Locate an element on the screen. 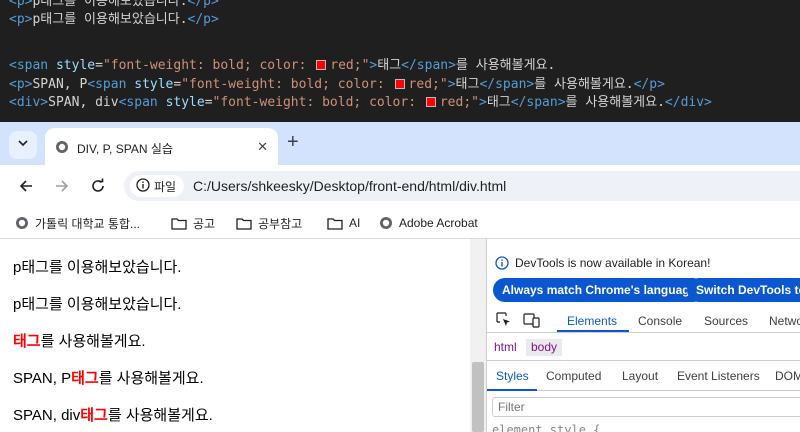 The width and height of the screenshot is (800, 432). back-button is located at coordinates (26, 186).